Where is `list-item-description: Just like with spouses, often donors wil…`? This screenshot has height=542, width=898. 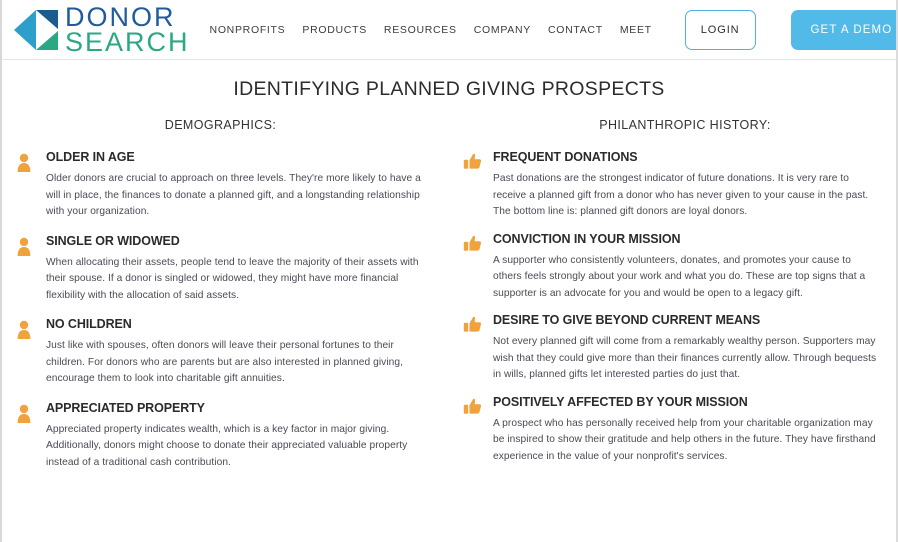 list-item-description: Just like with spouses, often donors wil… is located at coordinates (224, 362).